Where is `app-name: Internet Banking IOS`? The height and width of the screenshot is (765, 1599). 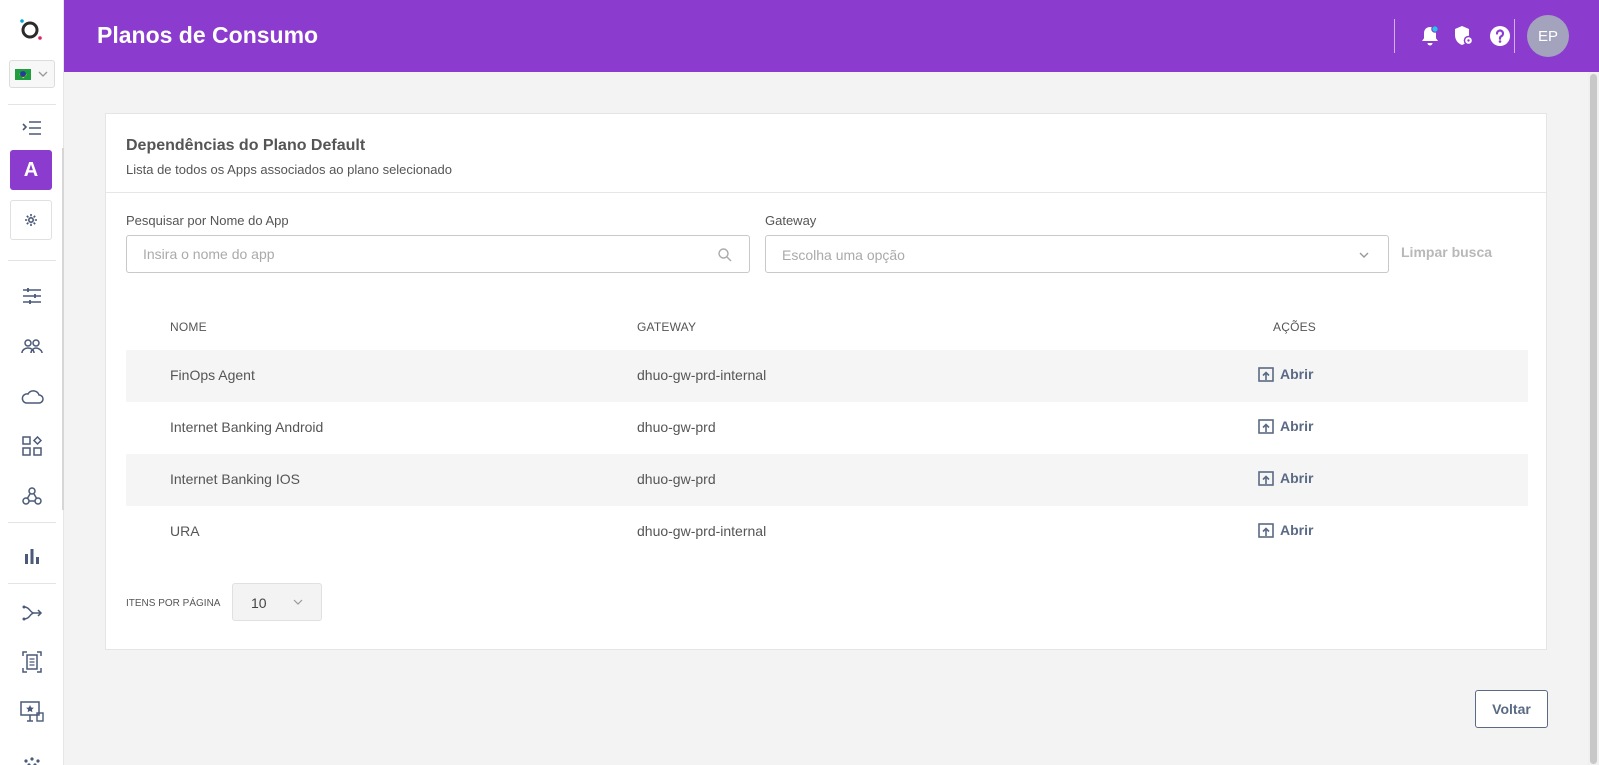 app-name: Internet Banking IOS is located at coordinates (235, 479).